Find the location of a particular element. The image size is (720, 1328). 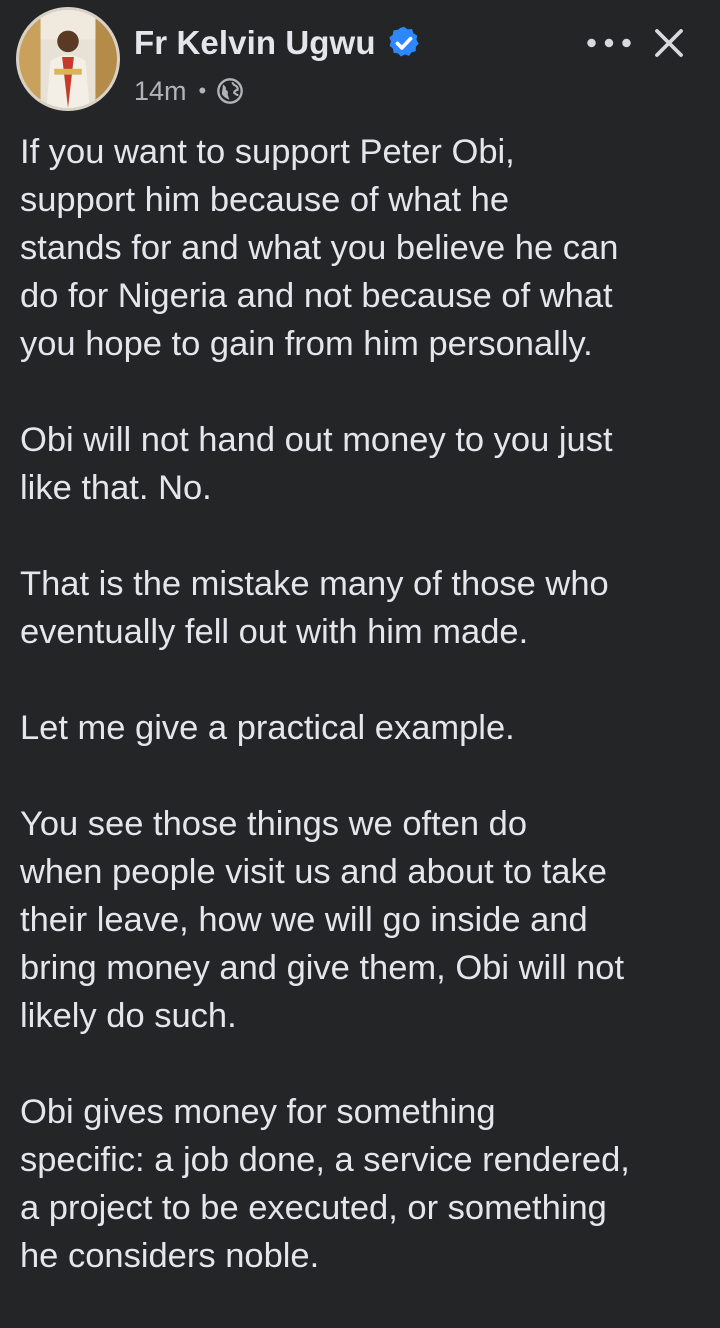

verified-badge-icon is located at coordinates (404, 43).